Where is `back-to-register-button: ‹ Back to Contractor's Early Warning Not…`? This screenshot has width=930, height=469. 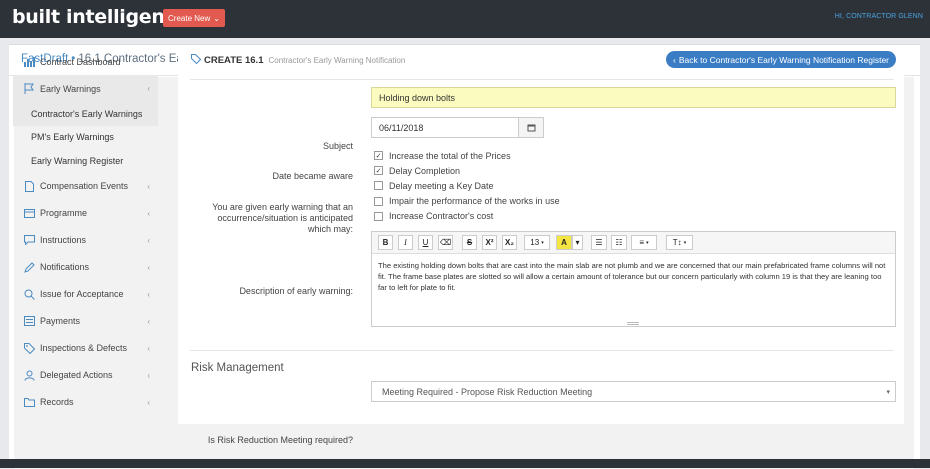 back-to-register-button: ‹ Back to Contractor's Early Warning Not… is located at coordinates (781, 59).